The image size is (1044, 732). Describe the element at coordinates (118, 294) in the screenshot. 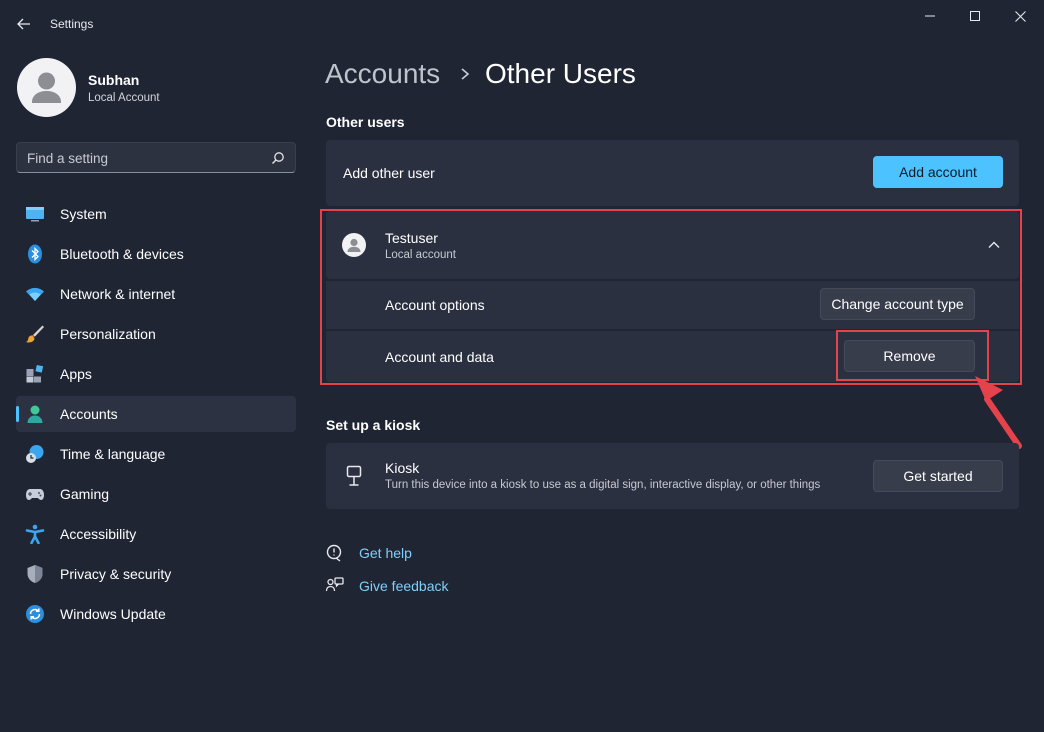

I see `sidebar-item-label: Network & internet` at that location.